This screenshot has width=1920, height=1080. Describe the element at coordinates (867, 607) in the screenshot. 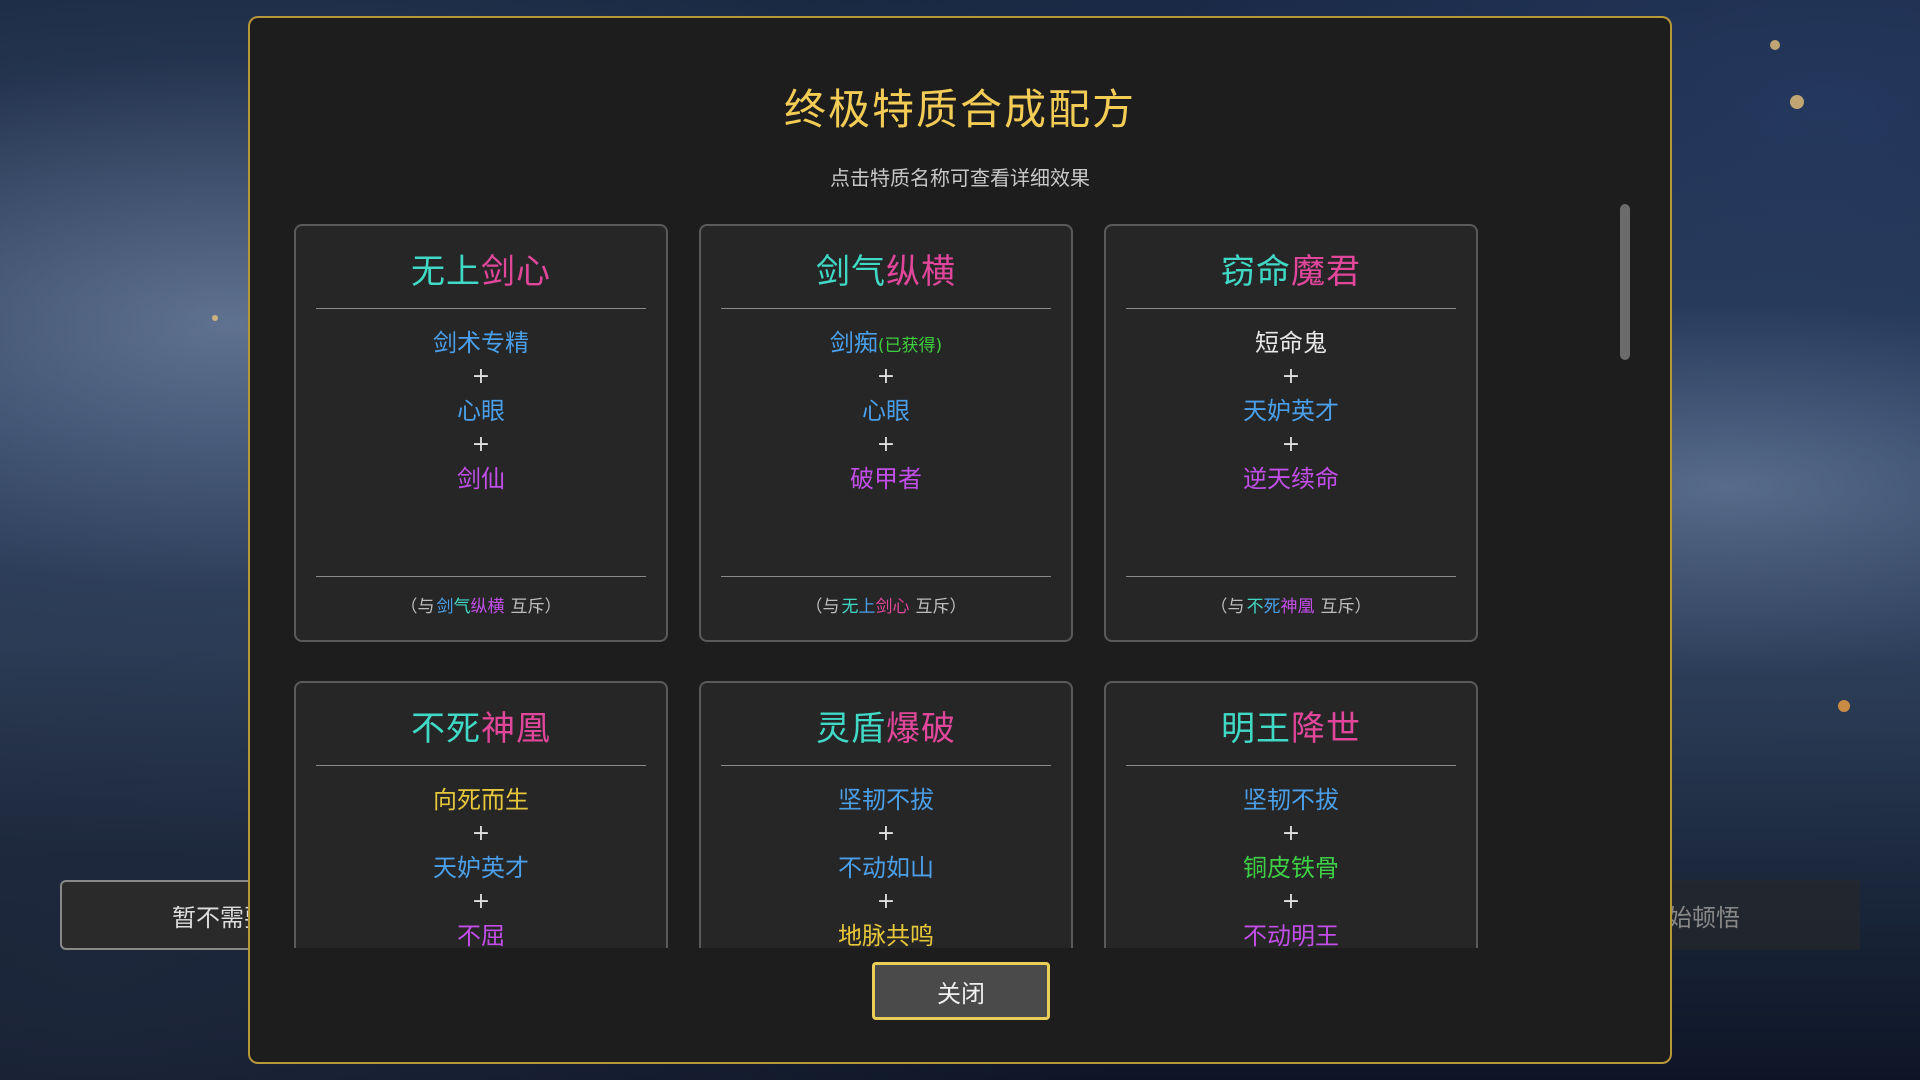

I see `exclusive-trait-segment: 上` at that location.